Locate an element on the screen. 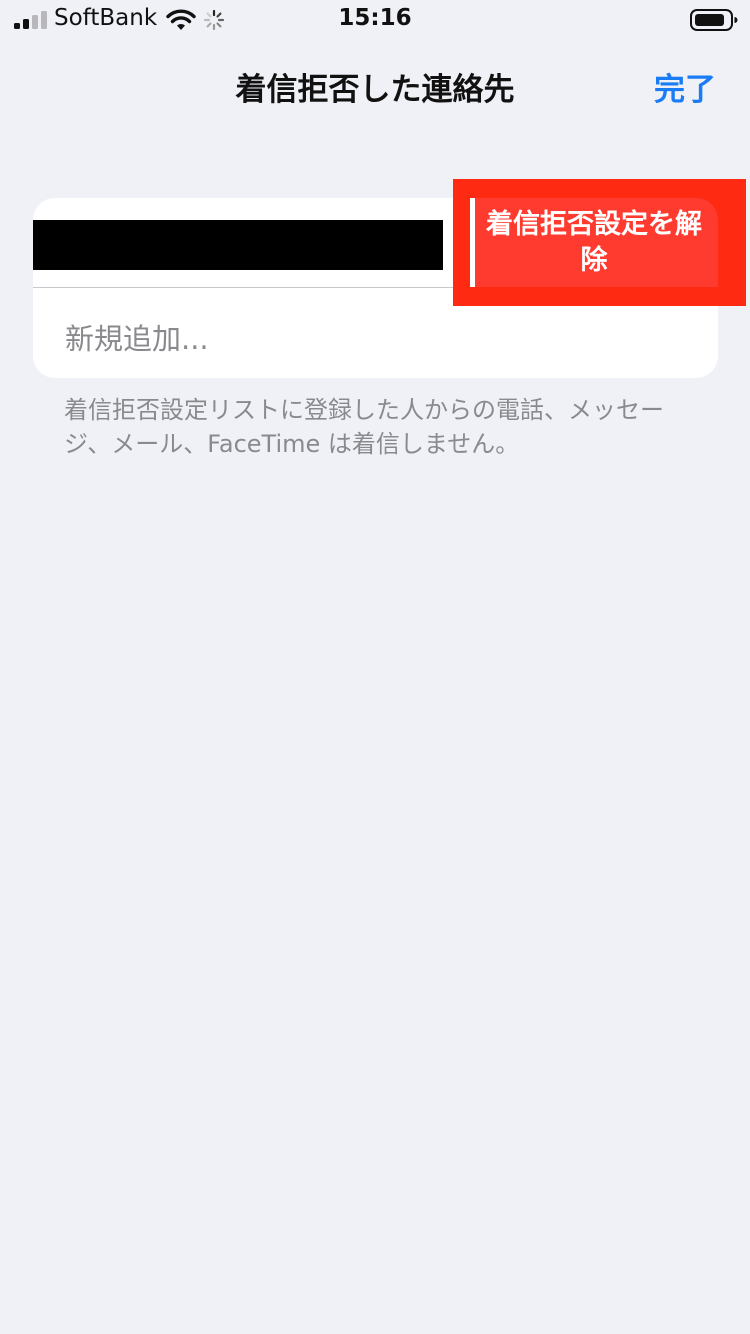 Image resolution: width=750 pixels, height=1334 pixels. status-time: 15:16 is located at coordinates (375, 18).